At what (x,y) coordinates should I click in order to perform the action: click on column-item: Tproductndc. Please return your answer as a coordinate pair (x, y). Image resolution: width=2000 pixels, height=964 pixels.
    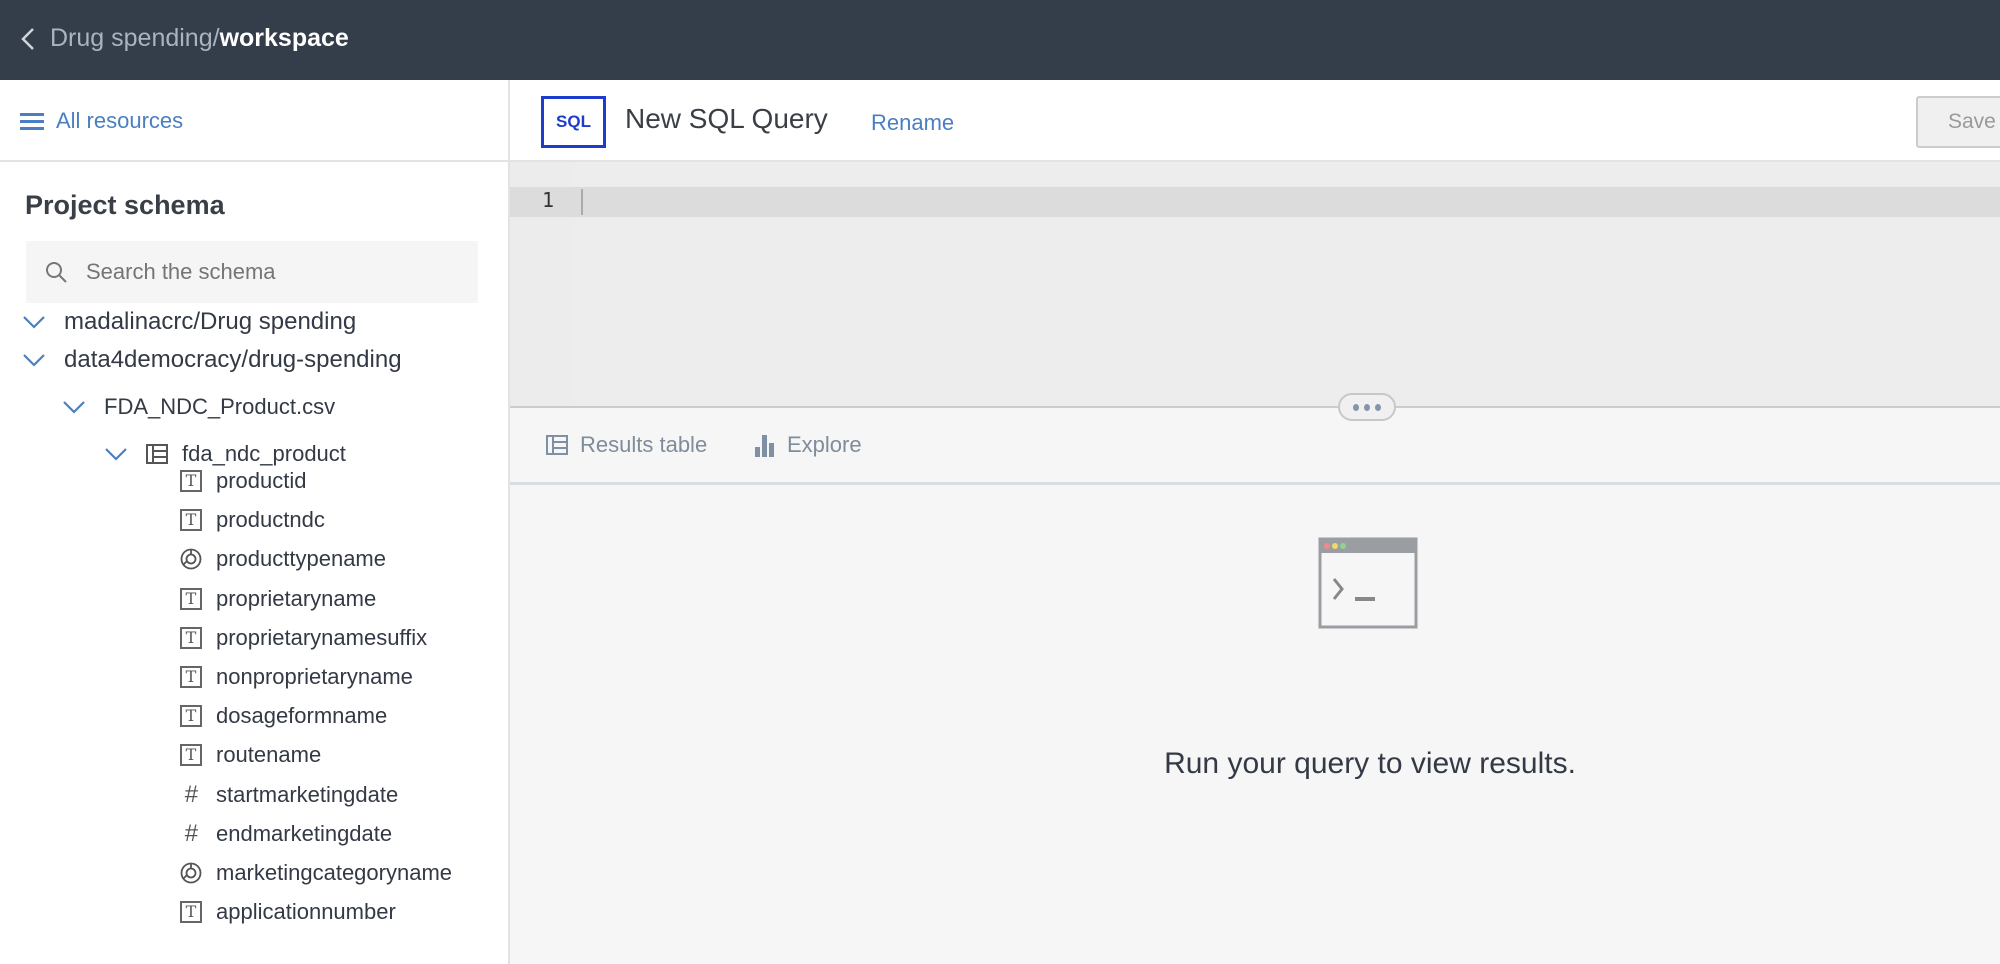
    Looking at the image, I should click on (252, 520).